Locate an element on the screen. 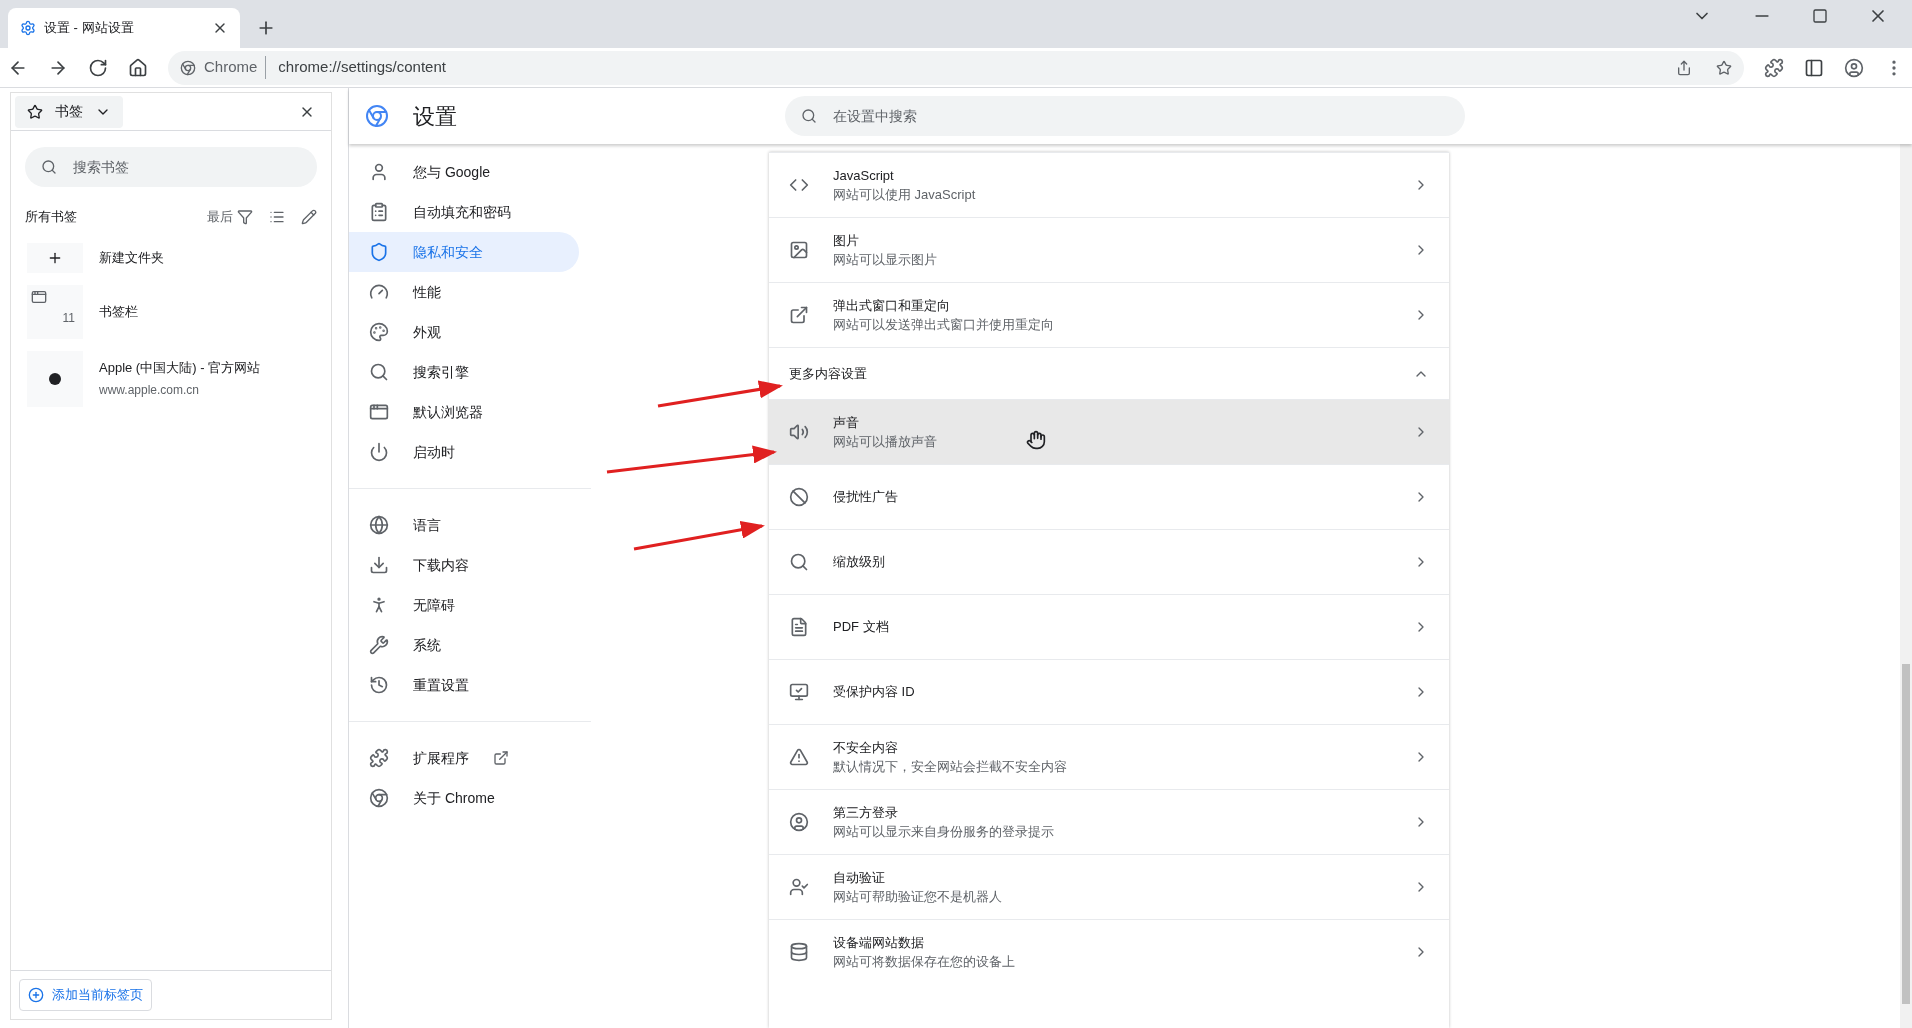  nav-item: 搜索引擎 is located at coordinates (464, 372).